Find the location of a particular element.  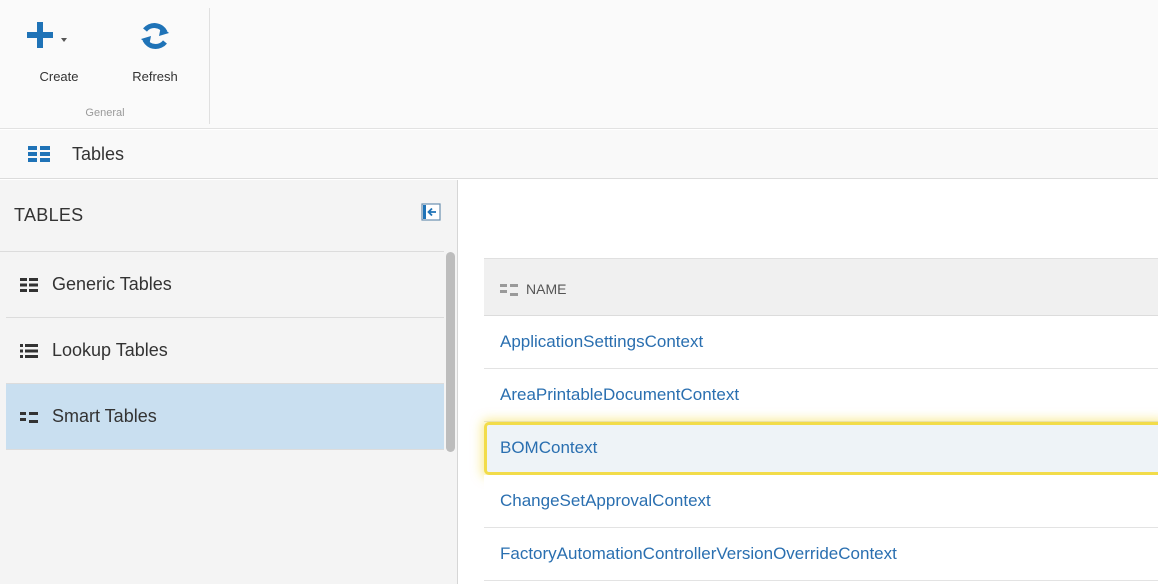

sidebar-scrollbar is located at coordinates (450, 418).